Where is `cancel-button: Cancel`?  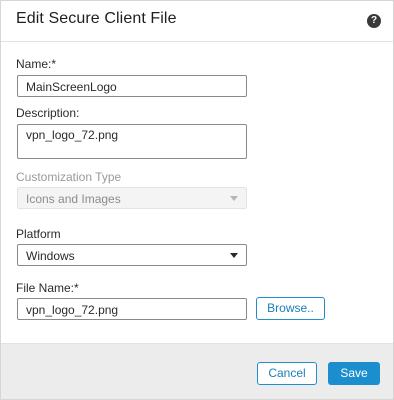 cancel-button: Cancel is located at coordinates (287, 373).